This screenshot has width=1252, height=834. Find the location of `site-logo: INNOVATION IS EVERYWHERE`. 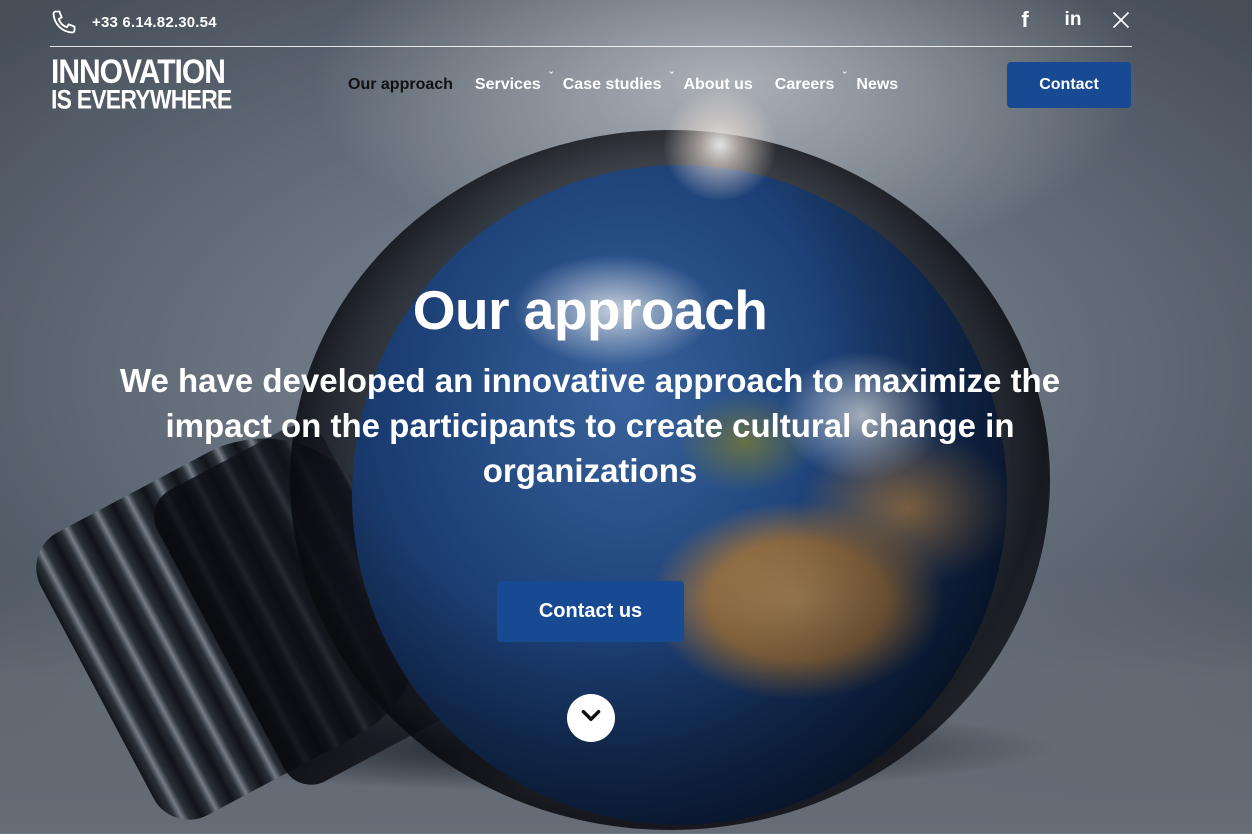

site-logo: INNOVATION IS EVERYWHERE is located at coordinates (141, 82).